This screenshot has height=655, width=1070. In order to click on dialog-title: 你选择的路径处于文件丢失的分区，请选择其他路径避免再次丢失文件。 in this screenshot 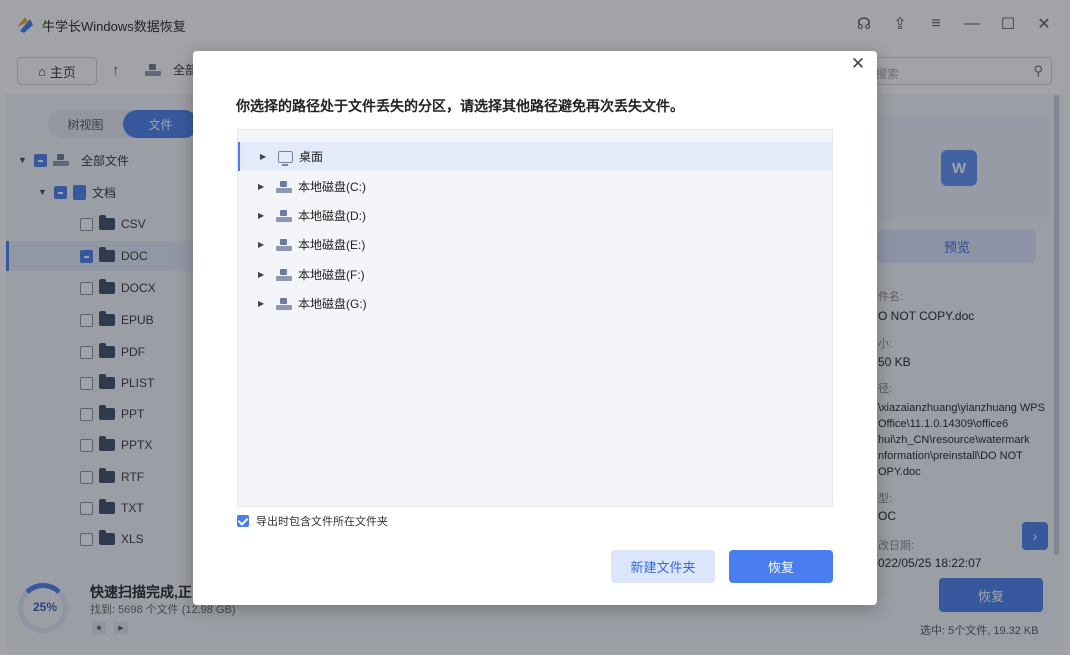, I will do `click(460, 106)`.